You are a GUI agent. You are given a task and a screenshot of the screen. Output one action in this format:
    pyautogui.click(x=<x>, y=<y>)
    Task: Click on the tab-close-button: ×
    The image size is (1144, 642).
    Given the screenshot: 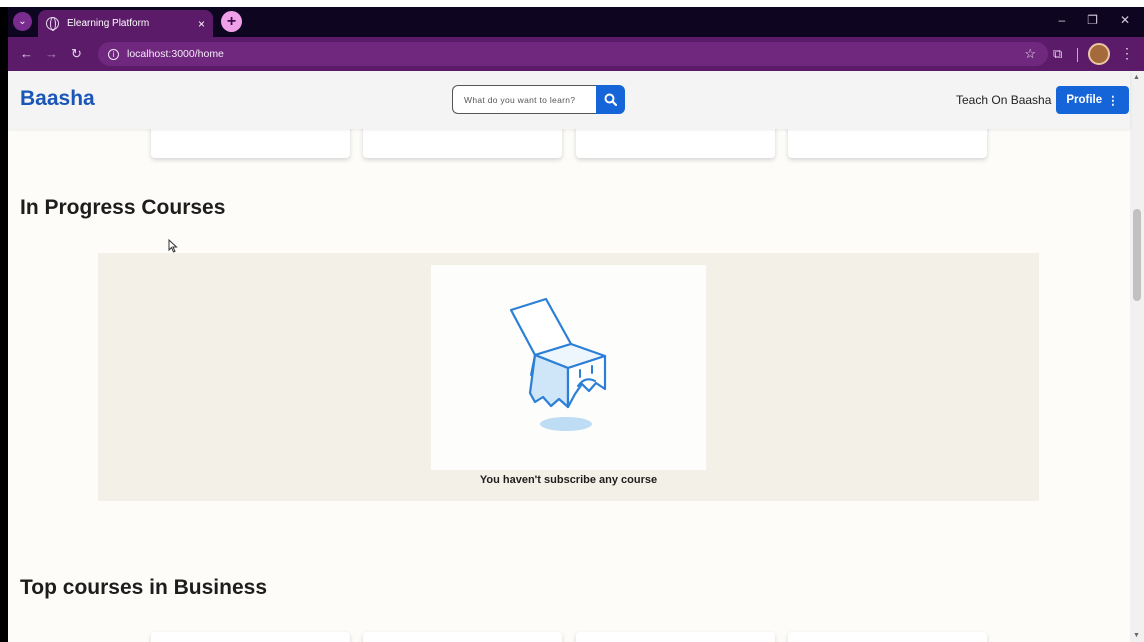 What is the action you would take?
    pyautogui.click(x=201, y=24)
    